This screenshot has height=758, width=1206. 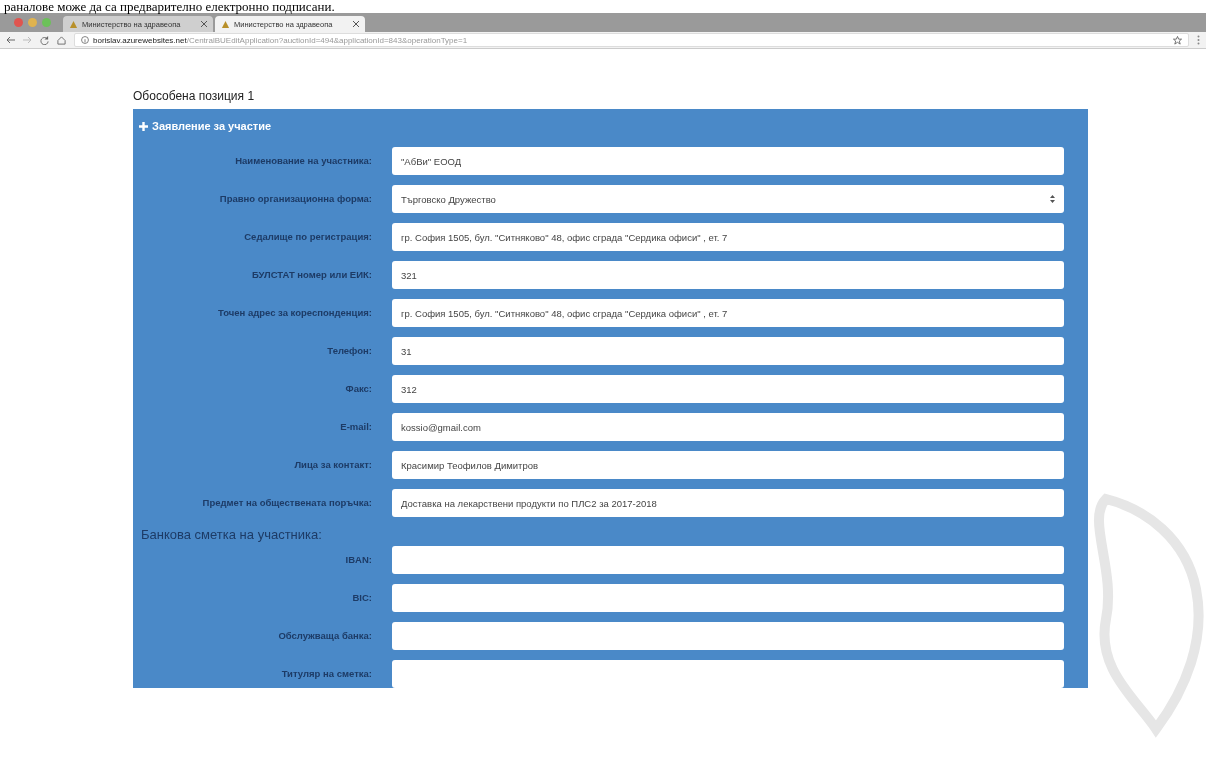 What do you see at coordinates (349, 351) in the screenshot?
I see `field-label: Телефон:` at bounding box center [349, 351].